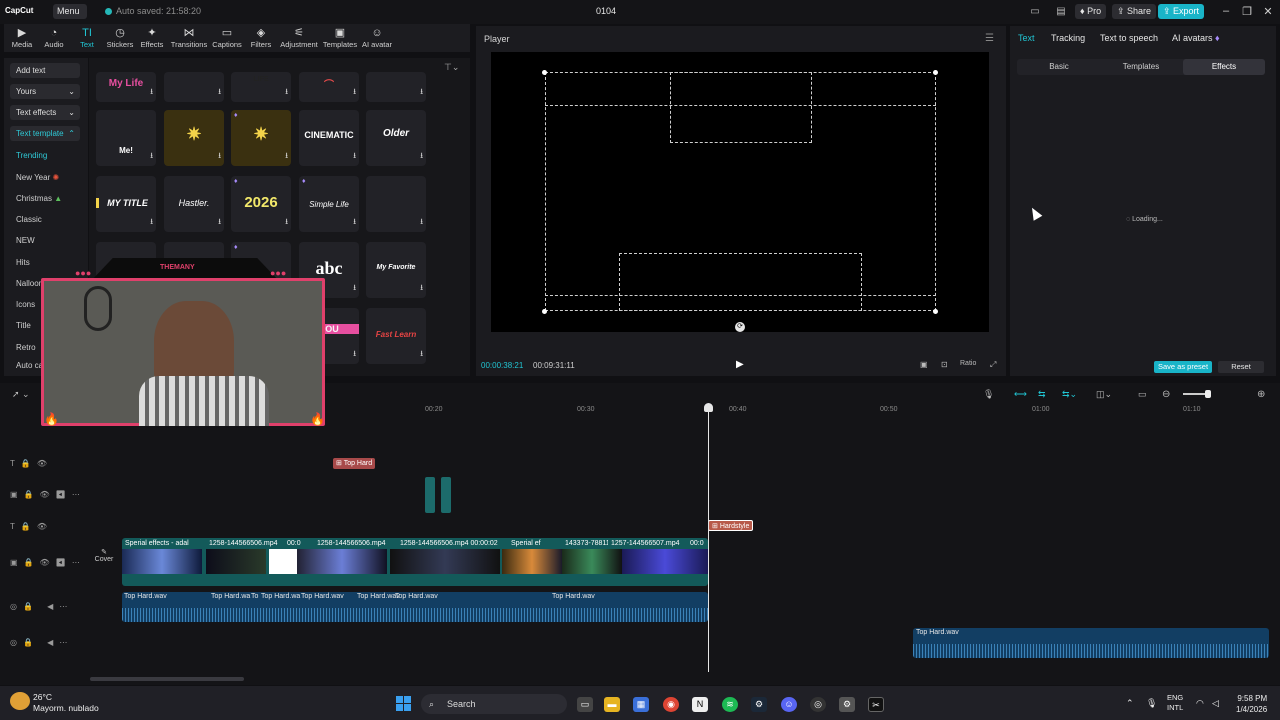  What do you see at coordinates (876, 704) in the screenshot?
I see `capcut-icon: ✂` at bounding box center [876, 704].